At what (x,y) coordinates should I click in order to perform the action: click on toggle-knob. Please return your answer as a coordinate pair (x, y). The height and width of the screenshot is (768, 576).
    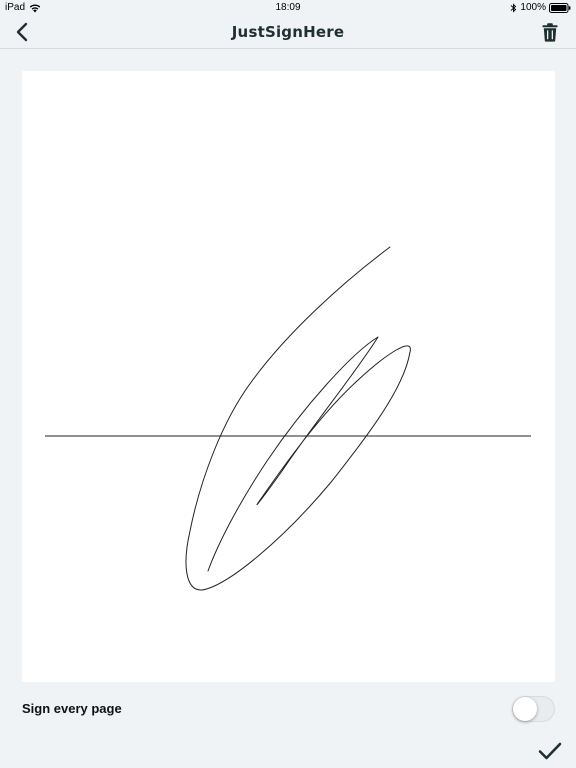
    Looking at the image, I should click on (525, 709).